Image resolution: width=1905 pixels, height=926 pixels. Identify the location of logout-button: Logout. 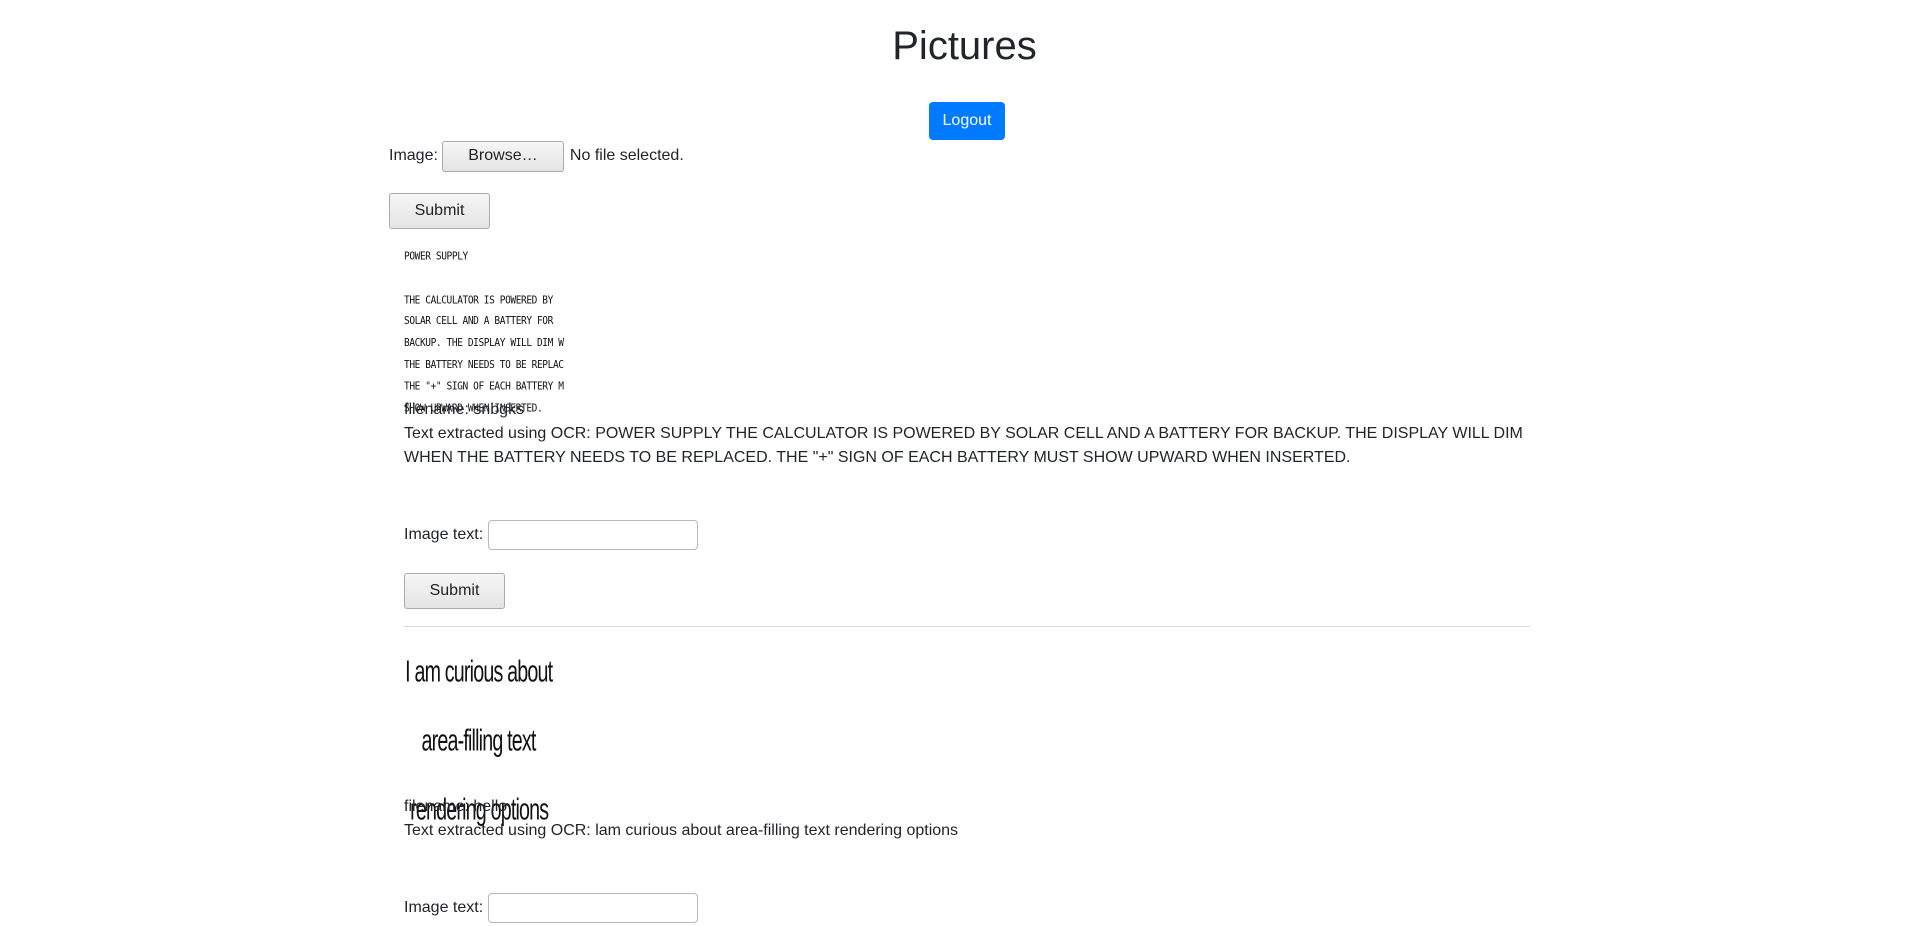
(967, 121).